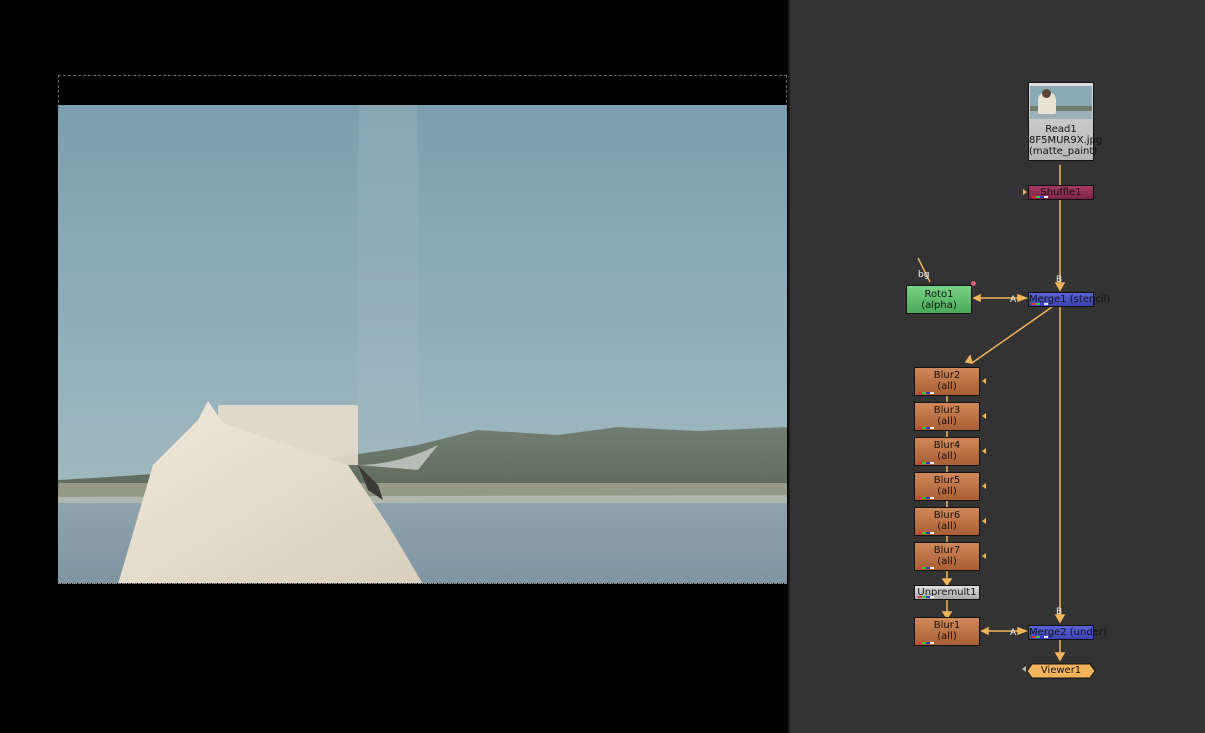 This screenshot has width=1205, height=733. I want to click on blur3-mask-input, so click(984, 416).